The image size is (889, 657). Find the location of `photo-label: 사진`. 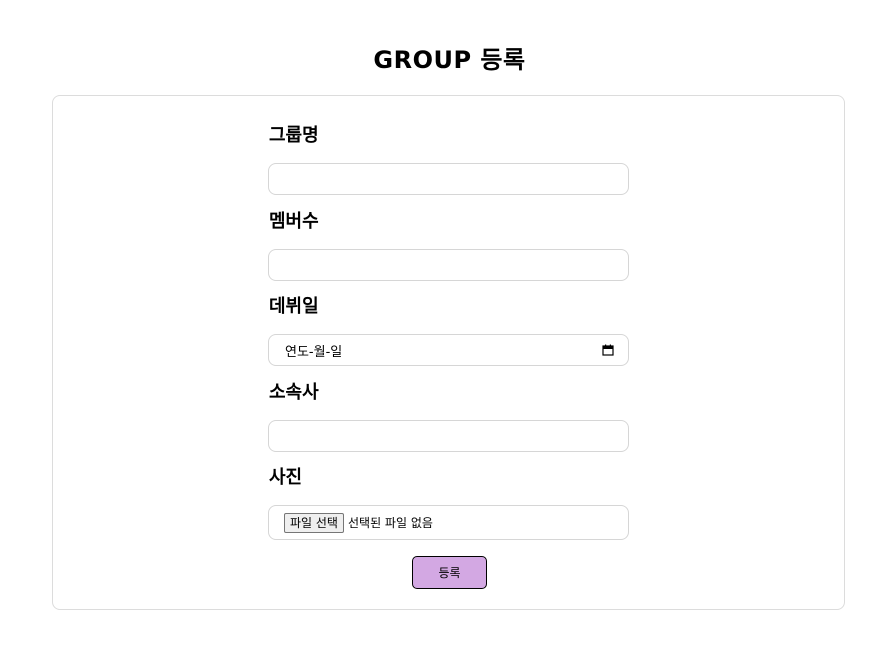

photo-label: 사진 is located at coordinates (286, 477).